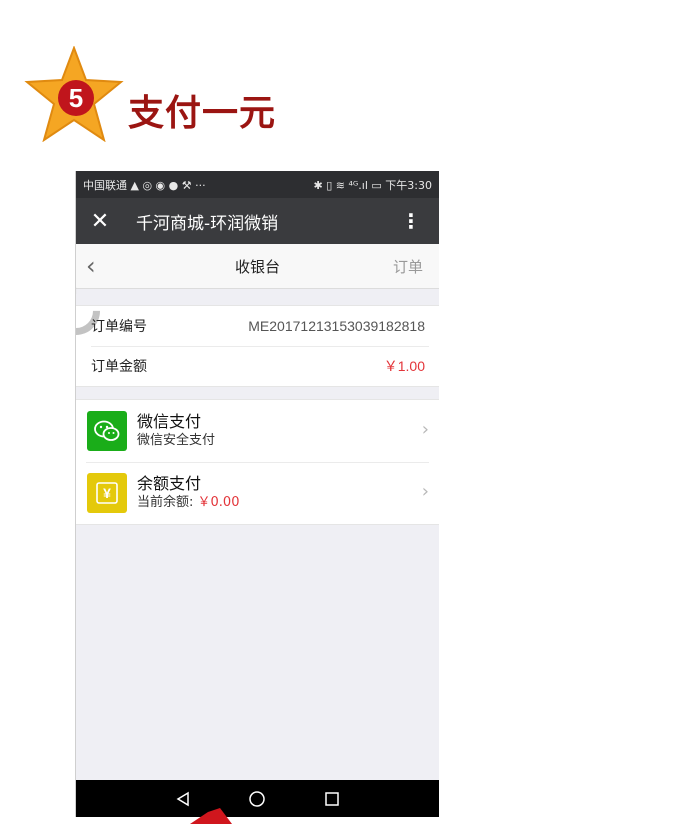 The height and width of the screenshot is (824, 690). I want to click on balance-pay-text: 余额支付 当前余额: ￥0.00, so click(188, 493).